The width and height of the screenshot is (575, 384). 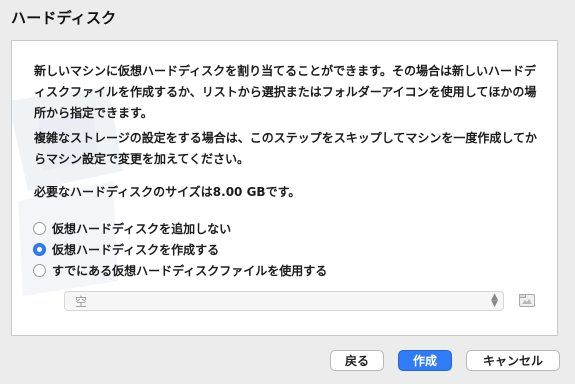 What do you see at coordinates (527, 300) in the screenshot?
I see `folder-open-icon` at bounding box center [527, 300].